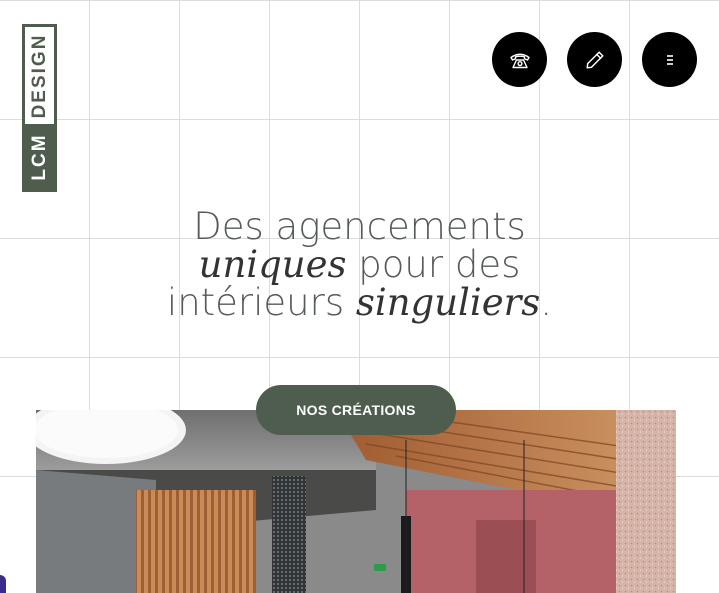  I want to click on logo-design-block: DESIGN, so click(39, 75).